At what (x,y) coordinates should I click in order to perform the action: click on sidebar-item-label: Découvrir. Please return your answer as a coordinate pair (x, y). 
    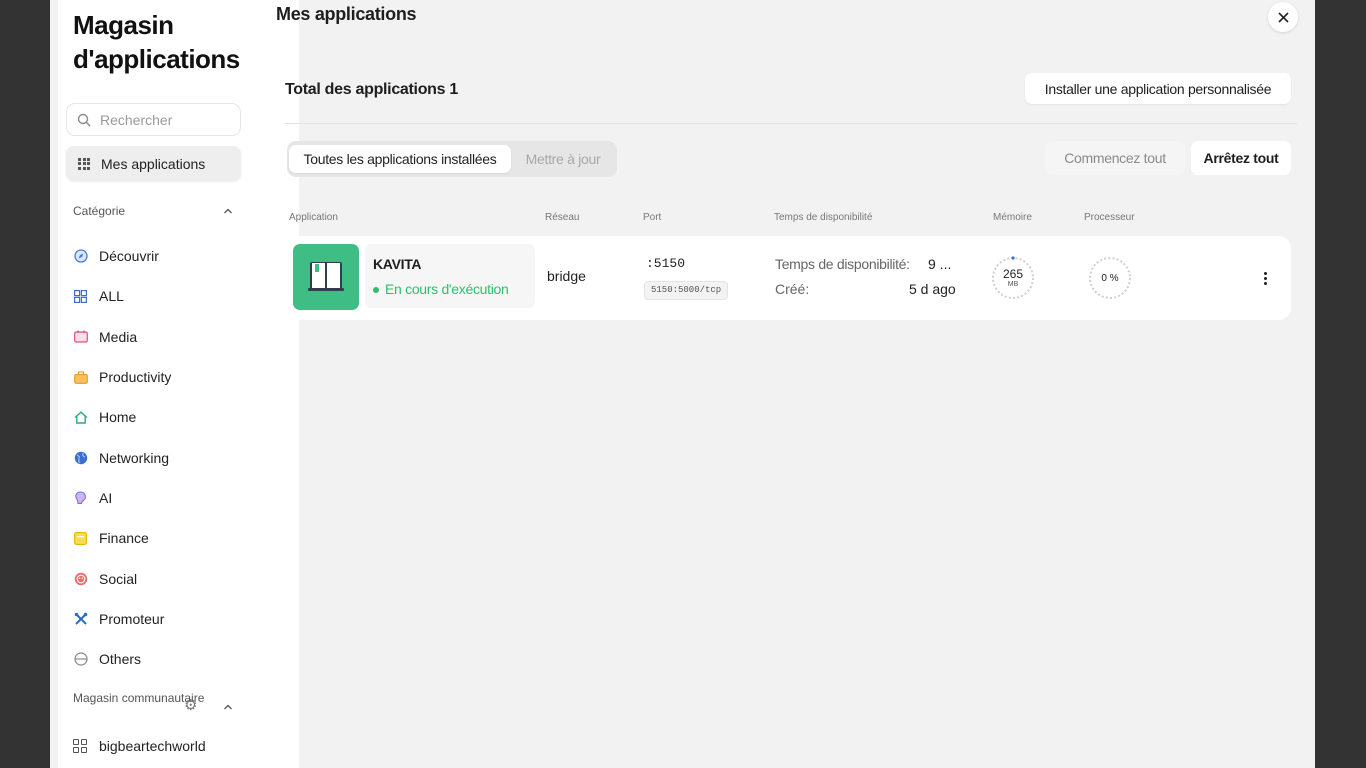
    Looking at the image, I should click on (129, 256).